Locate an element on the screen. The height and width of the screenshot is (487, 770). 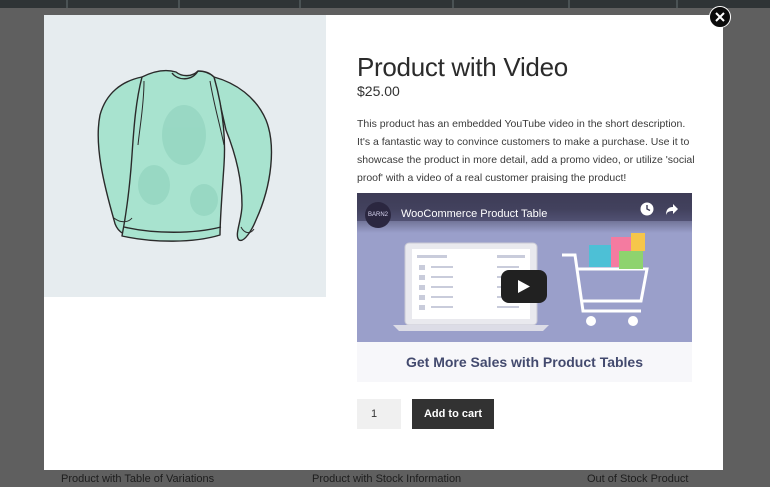
play-button is located at coordinates (524, 286).